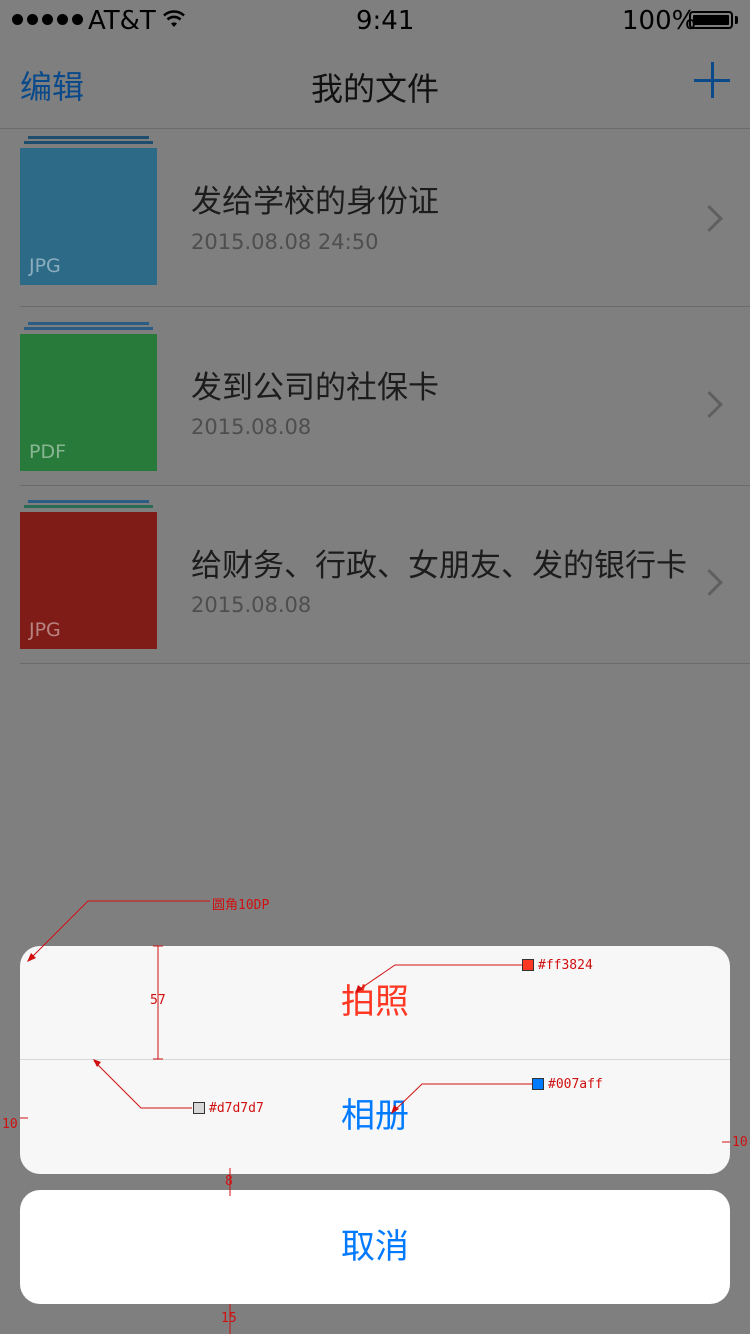 The image size is (750, 1334). What do you see at coordinates (229, 1318) in the screenshot?
I see `bottom-margin-annotation: 15` at bounding box center [229, 1318].